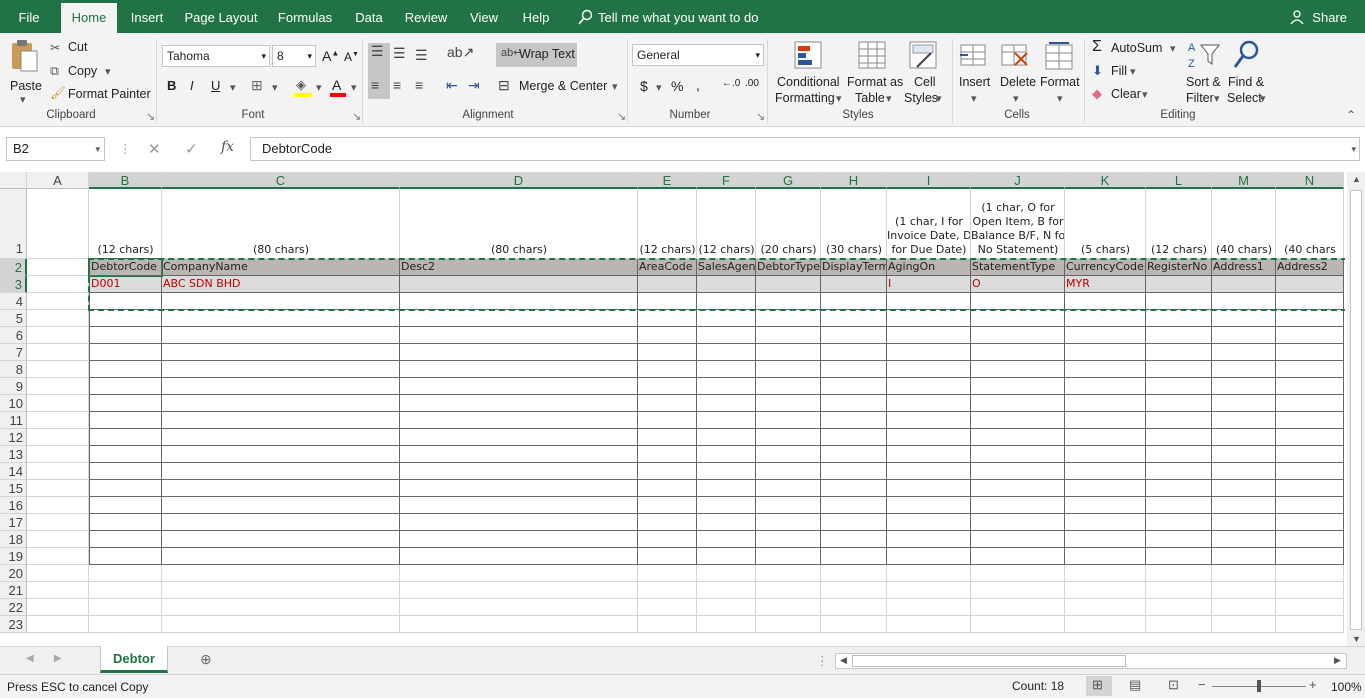  I want to click on row-header-7: 7, so click(13, 352).